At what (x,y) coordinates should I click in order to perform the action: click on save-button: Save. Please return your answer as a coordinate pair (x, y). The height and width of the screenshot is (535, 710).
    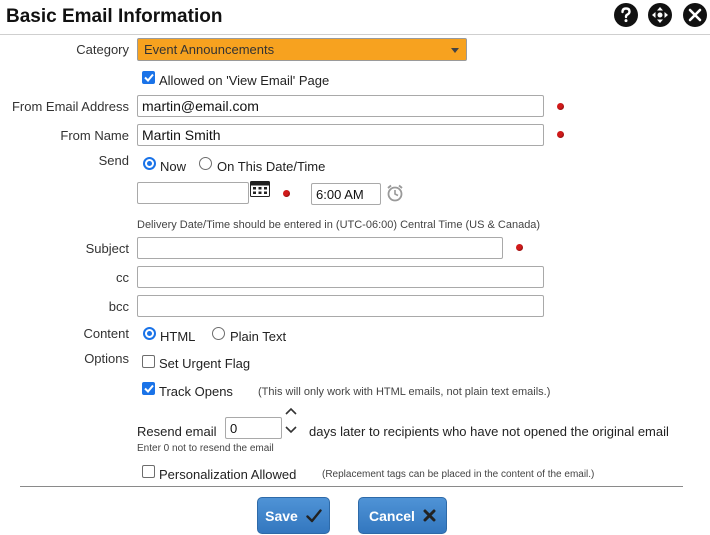
    Looking at the image, I should click on (293, 515).